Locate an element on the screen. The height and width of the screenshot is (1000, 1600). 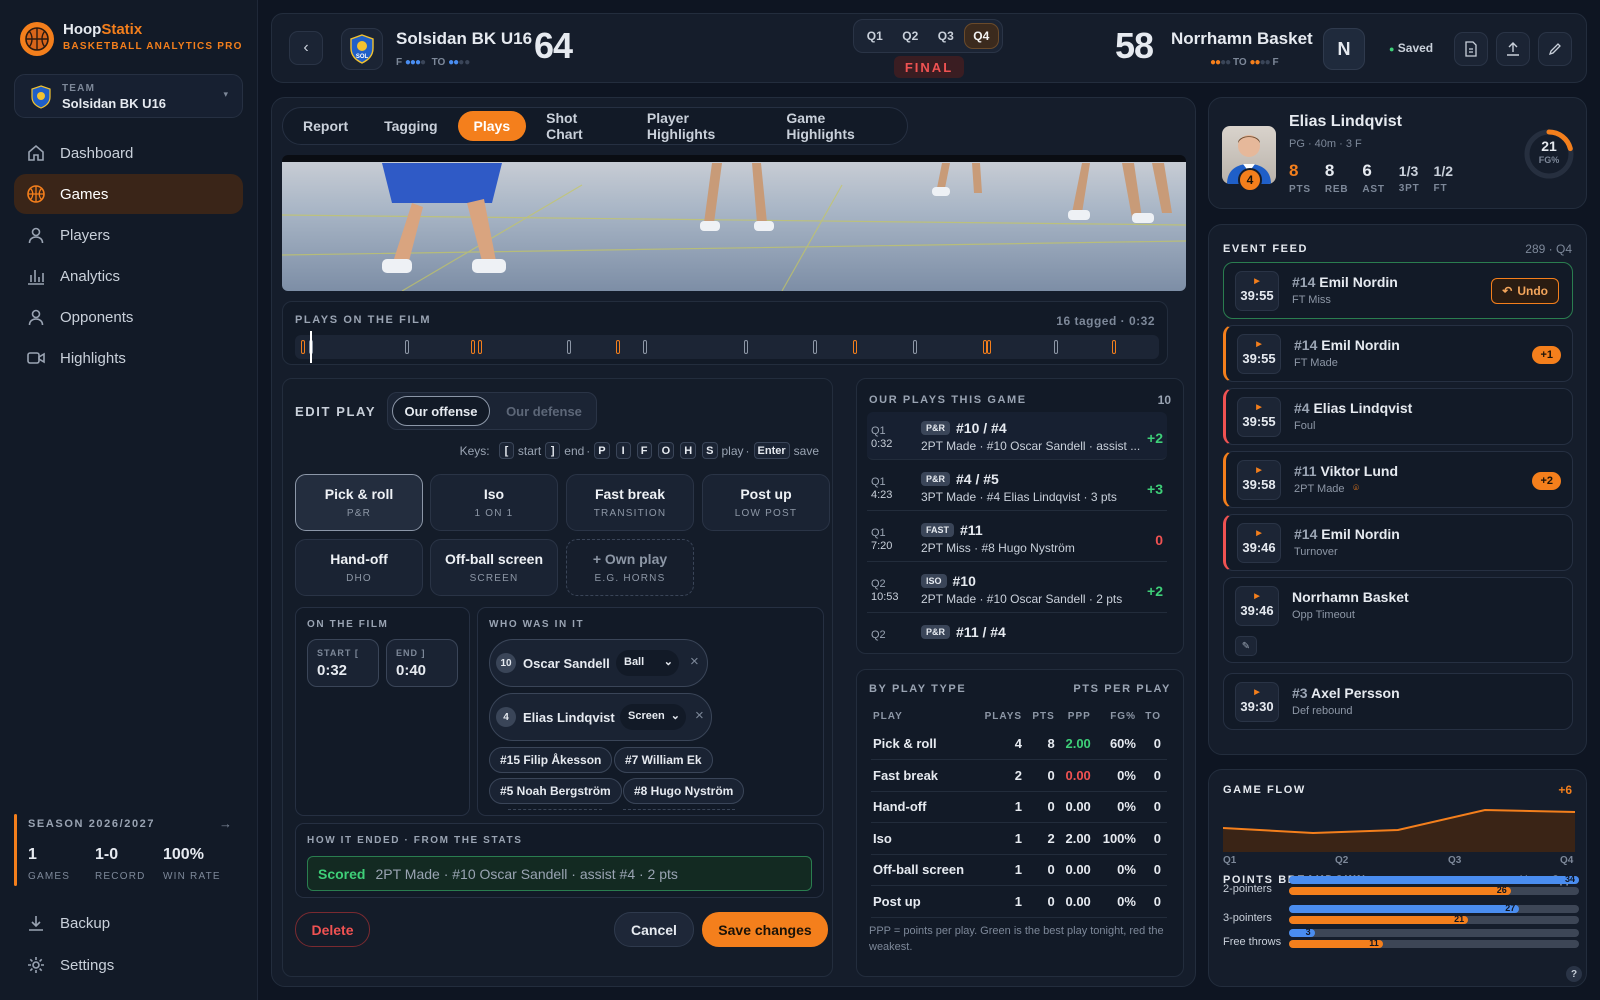
save-changes-button: Save changes is located at coordinates (765, 929).